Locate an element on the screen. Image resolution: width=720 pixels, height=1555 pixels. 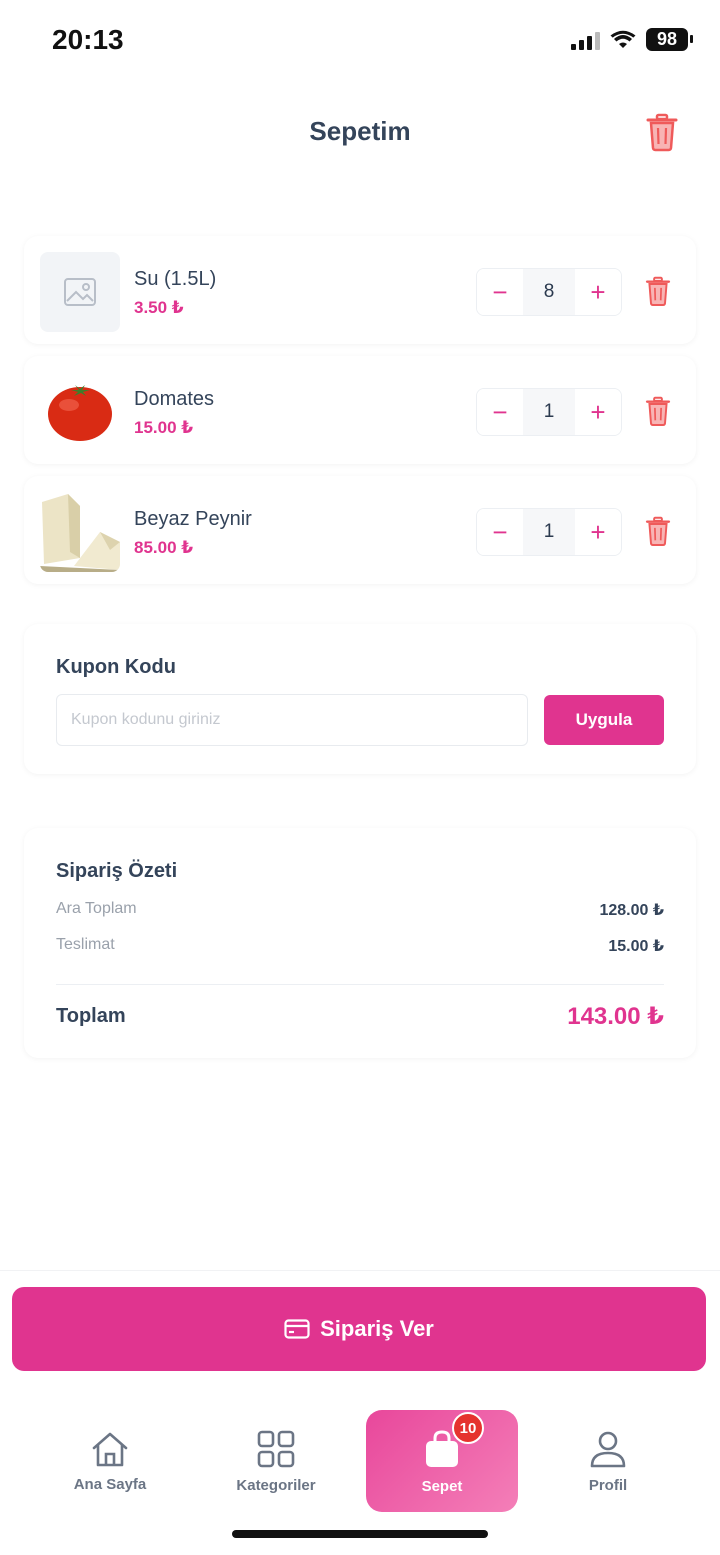
grid-icon is located at coordinates (276, 1448).